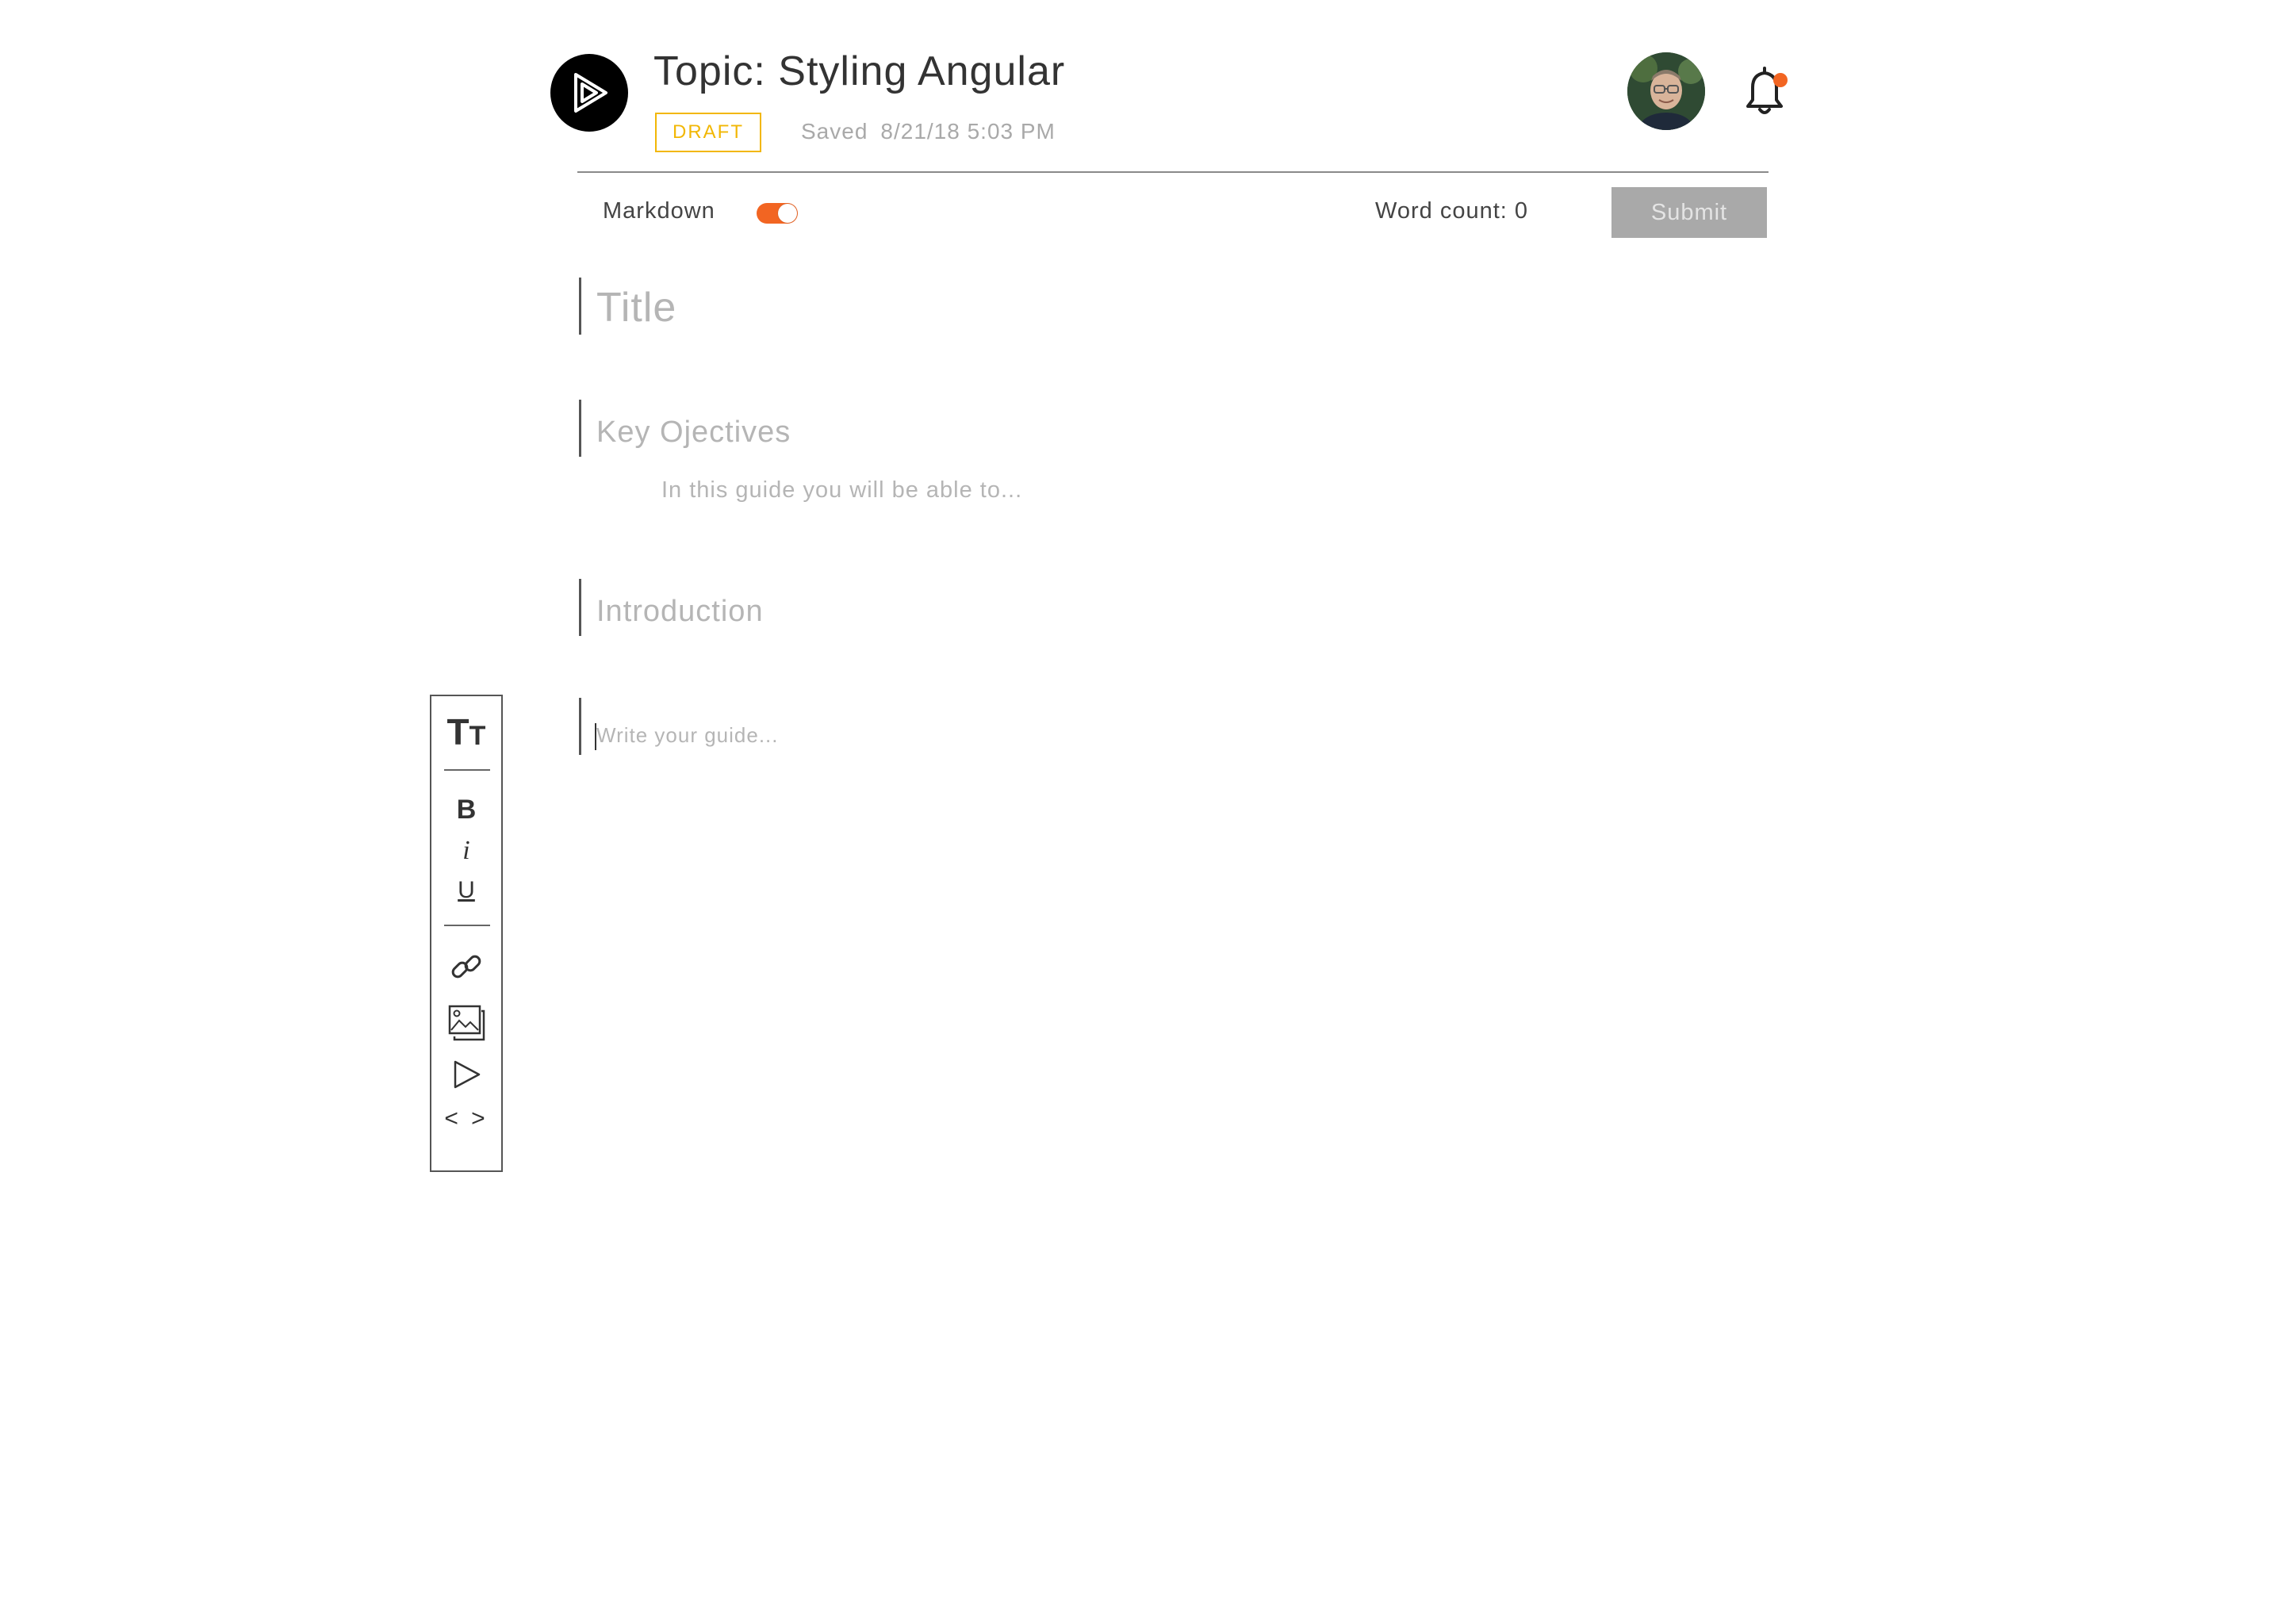  I want to click on link-icon, so click(466, 967).